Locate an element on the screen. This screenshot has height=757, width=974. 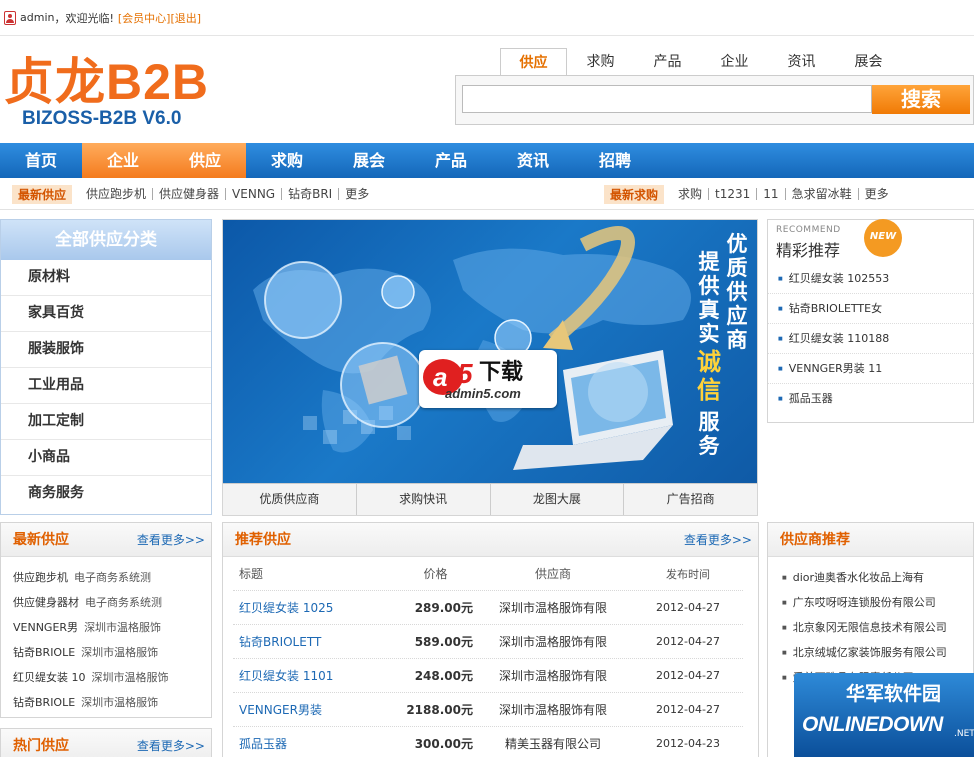
column-header-price: 价格 is located at coordinates (435, 574).